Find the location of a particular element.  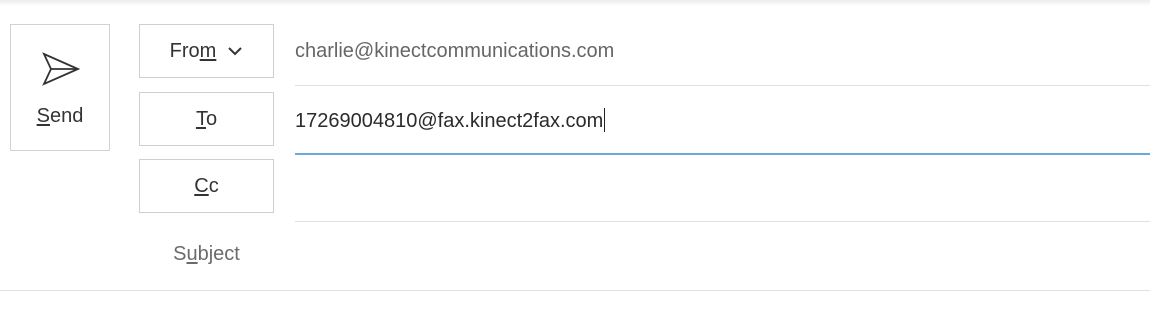

from-label: From is located at coordinates (193, 50).